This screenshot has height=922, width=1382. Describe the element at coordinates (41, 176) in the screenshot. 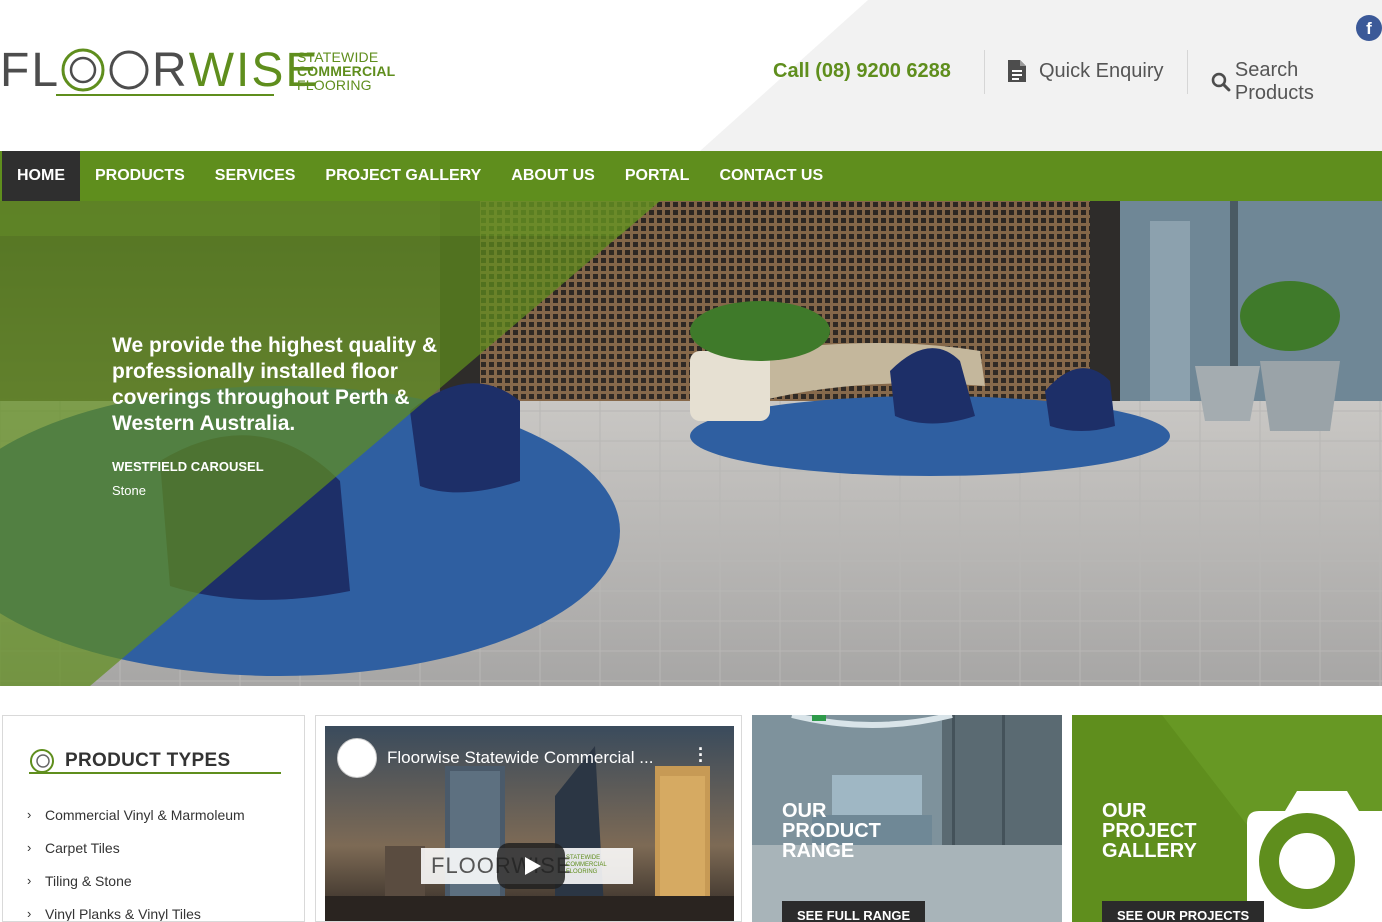

I see `nav-item-home: HOME` at that location.